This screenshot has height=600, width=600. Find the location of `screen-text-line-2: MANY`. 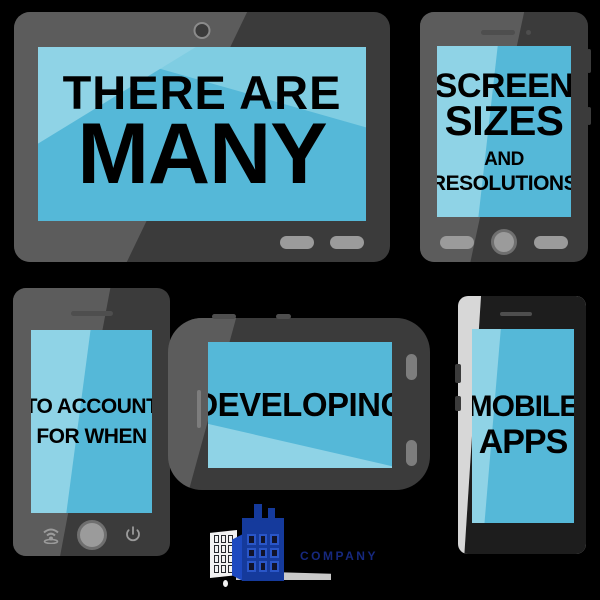

screen-text-line-2: MANY is located at coordinates (202, 154).